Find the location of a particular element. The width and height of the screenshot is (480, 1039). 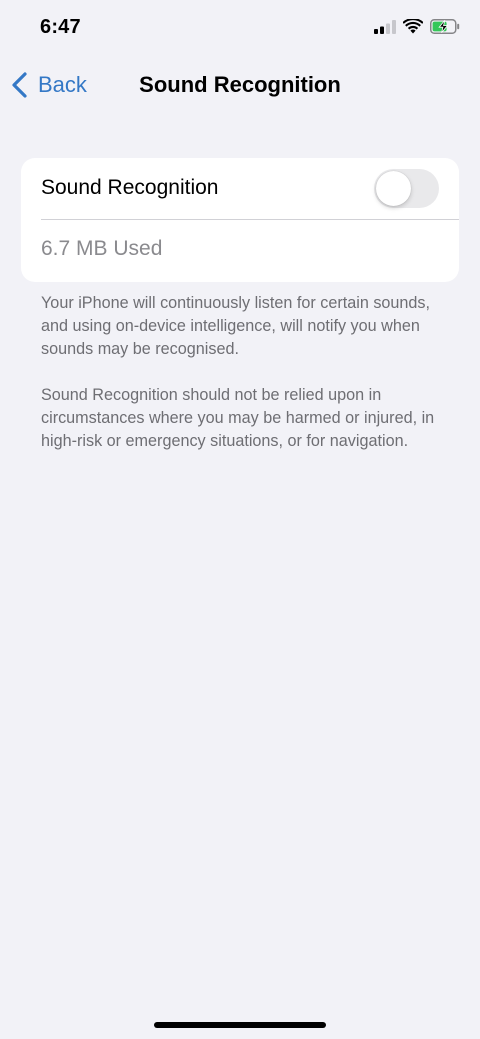

navigation-bar: Back Sound Recognition is located at coordinates (240, 84).